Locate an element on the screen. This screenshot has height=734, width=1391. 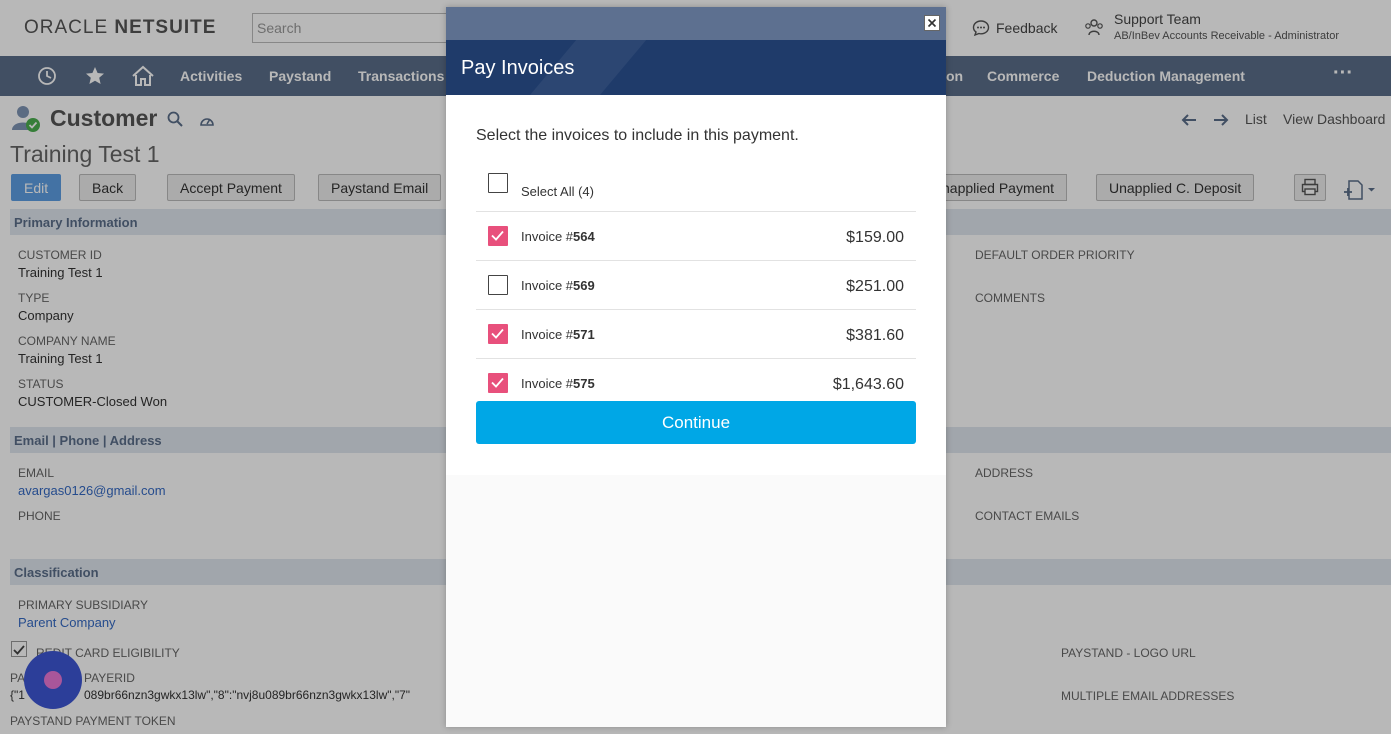
invoice-row: Invoice #569 $251.00 is located at coordinates (696, 285).